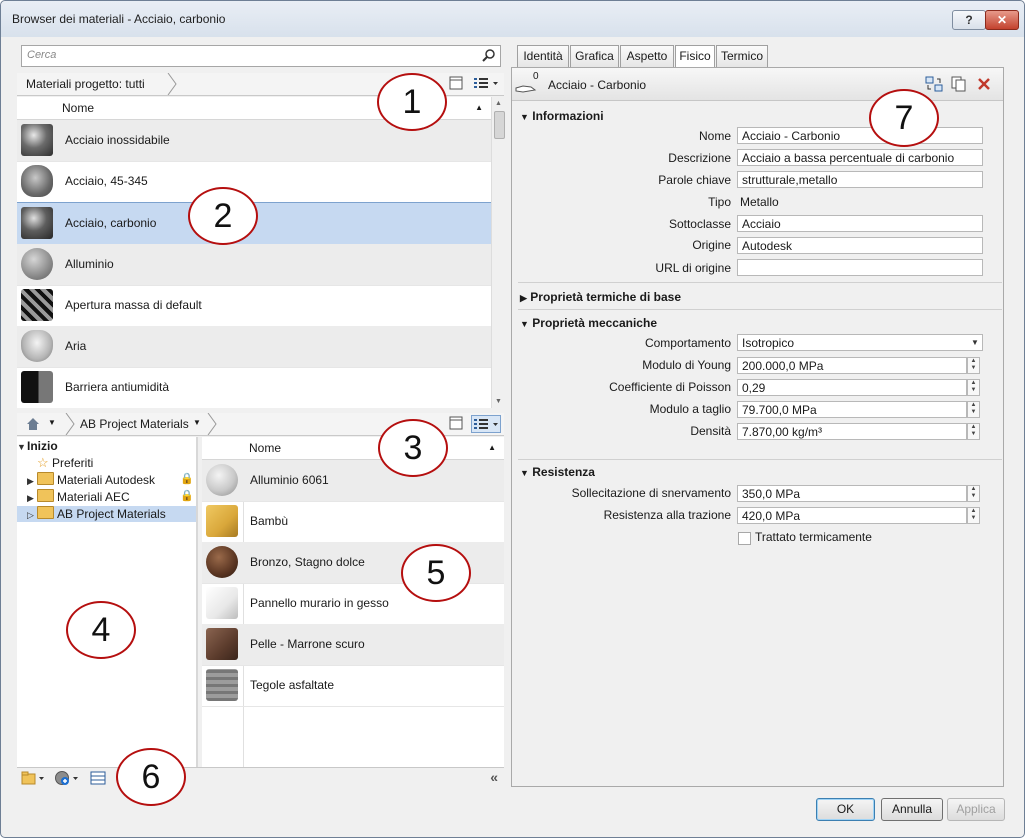 This screenshot has width=1025, height=838. Describe the element at coordinates (742, 56) in the screenshot. I see `tab-termico: Termico` at that location.